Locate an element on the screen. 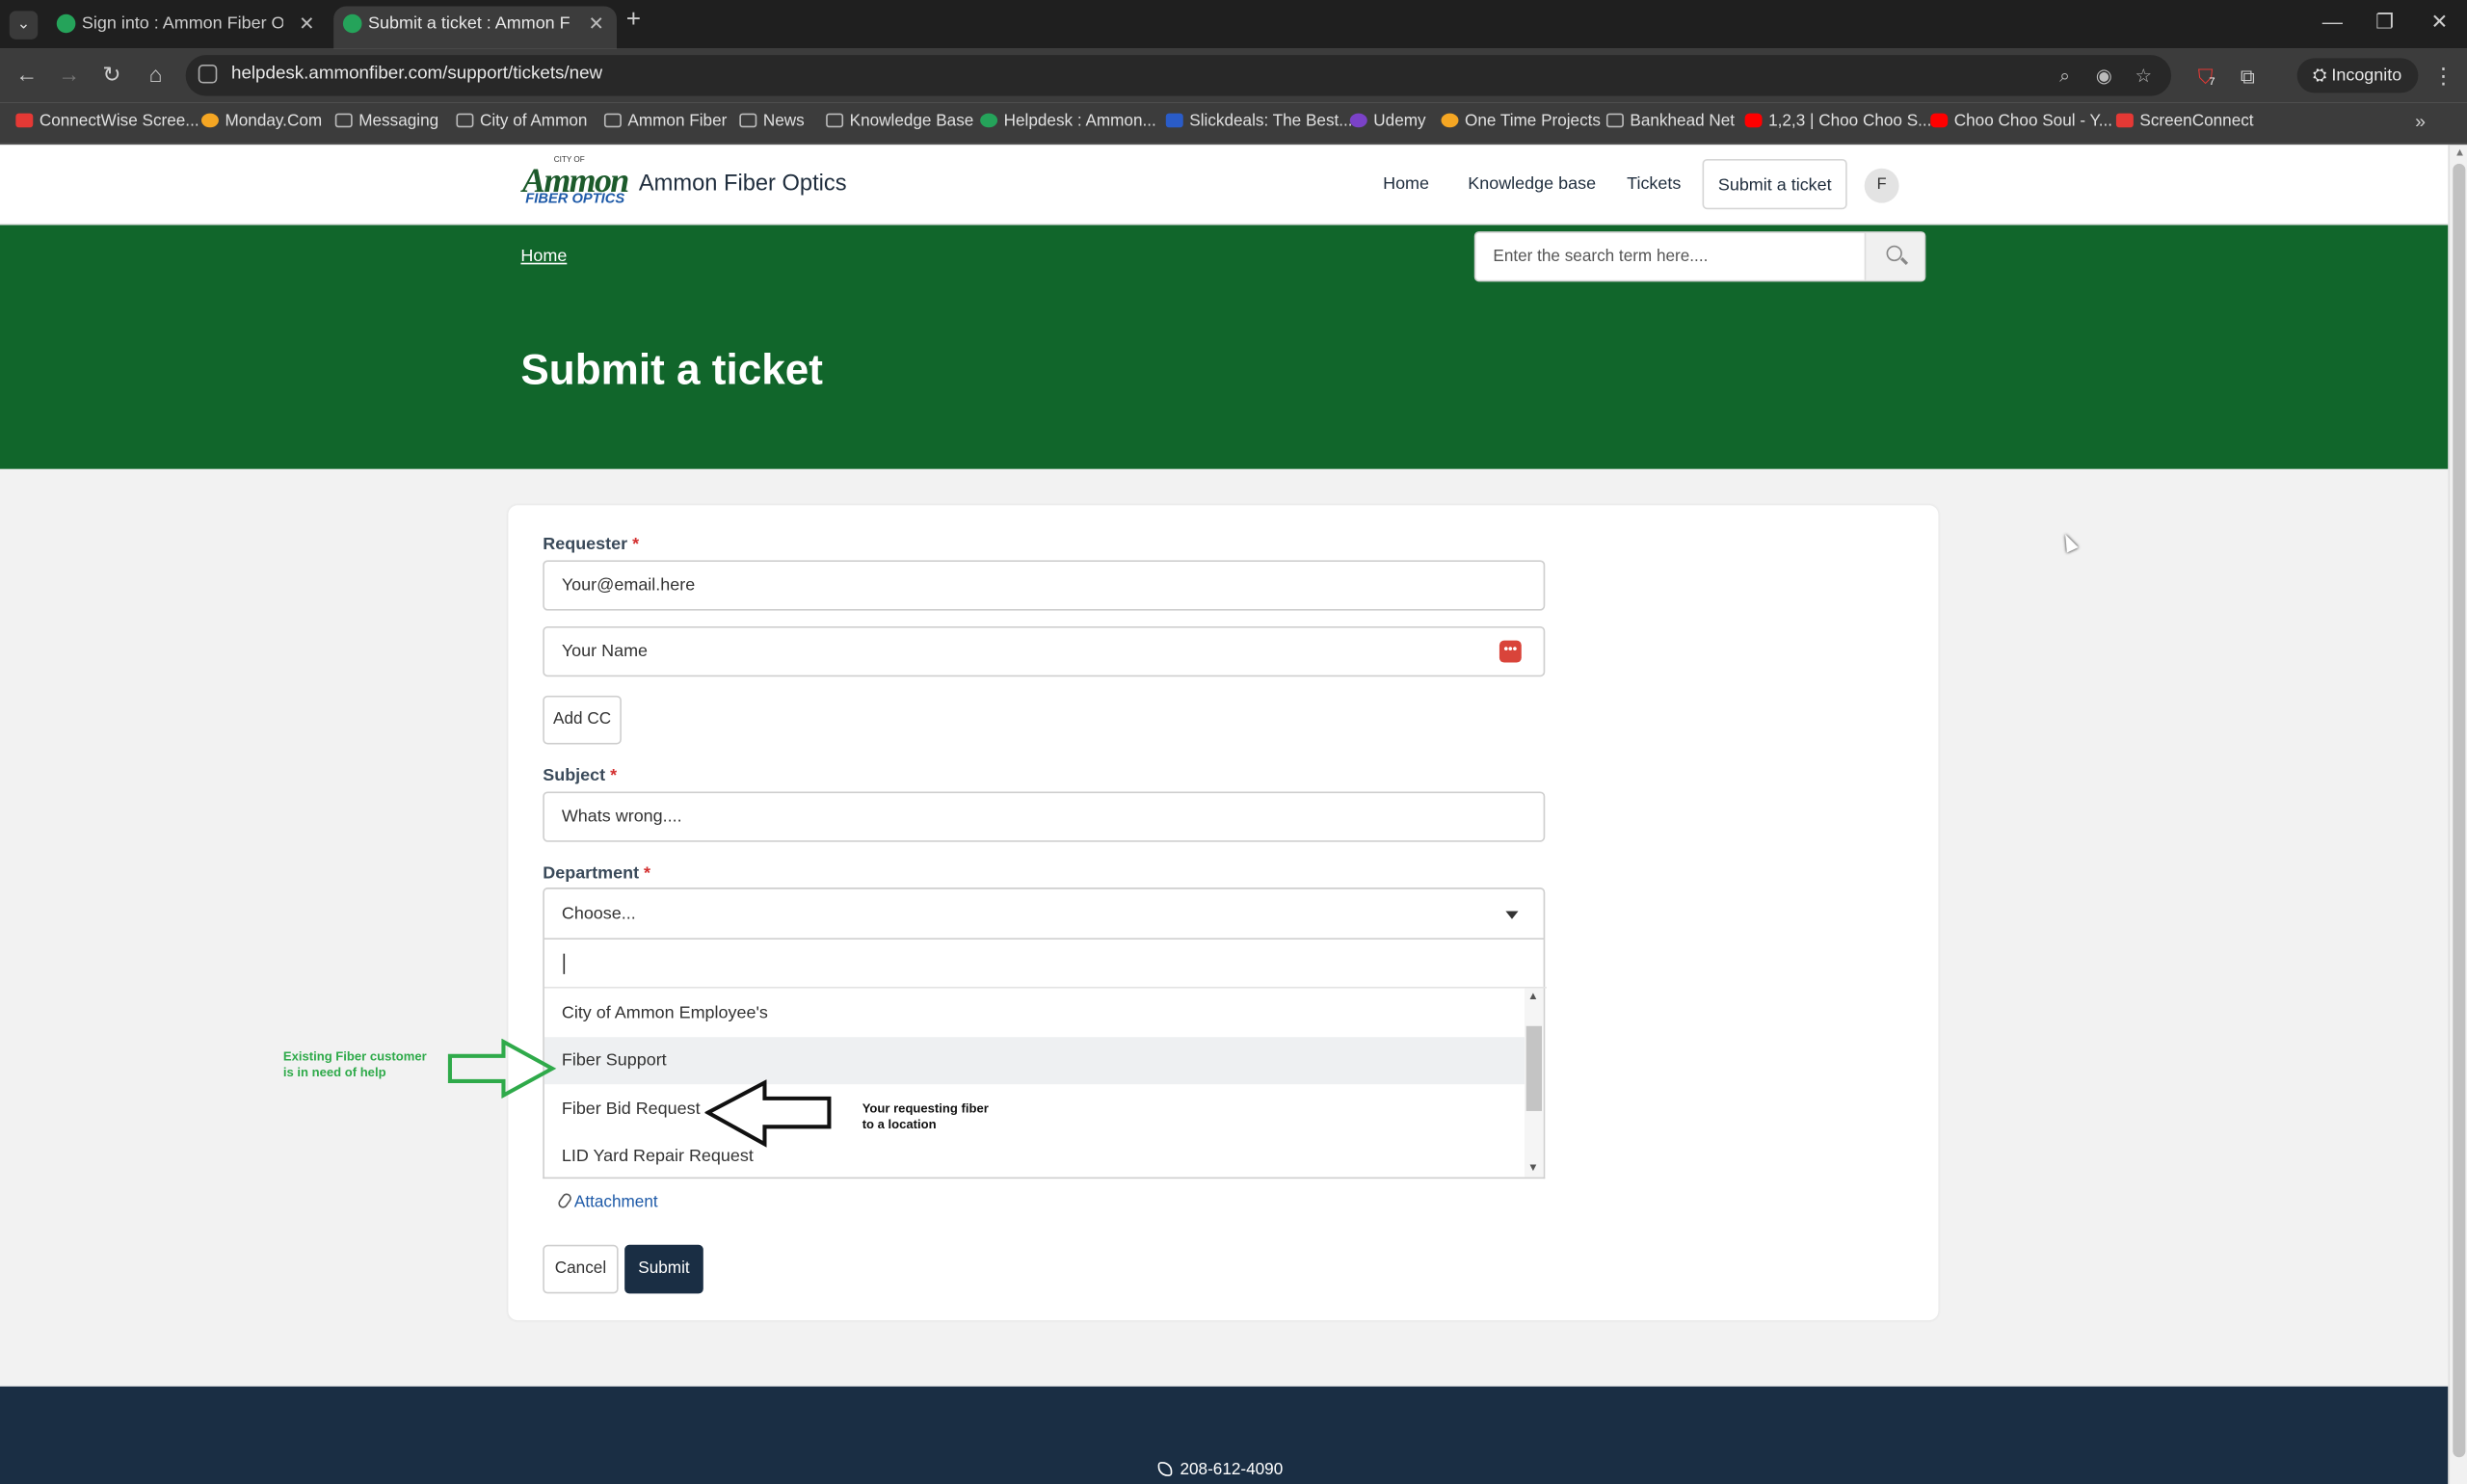 The width and height of the screenshot is (2467, 1484). reload-icon: ↻ is located at coordinates (111, 75).